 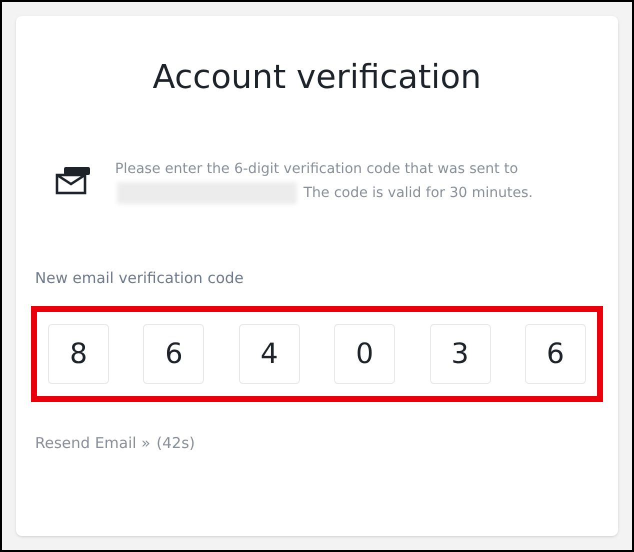 What do you see at coordinates (365, 354) in the screenshot?
I see `code-digit-field: 0` at bounding box center [365, 354].